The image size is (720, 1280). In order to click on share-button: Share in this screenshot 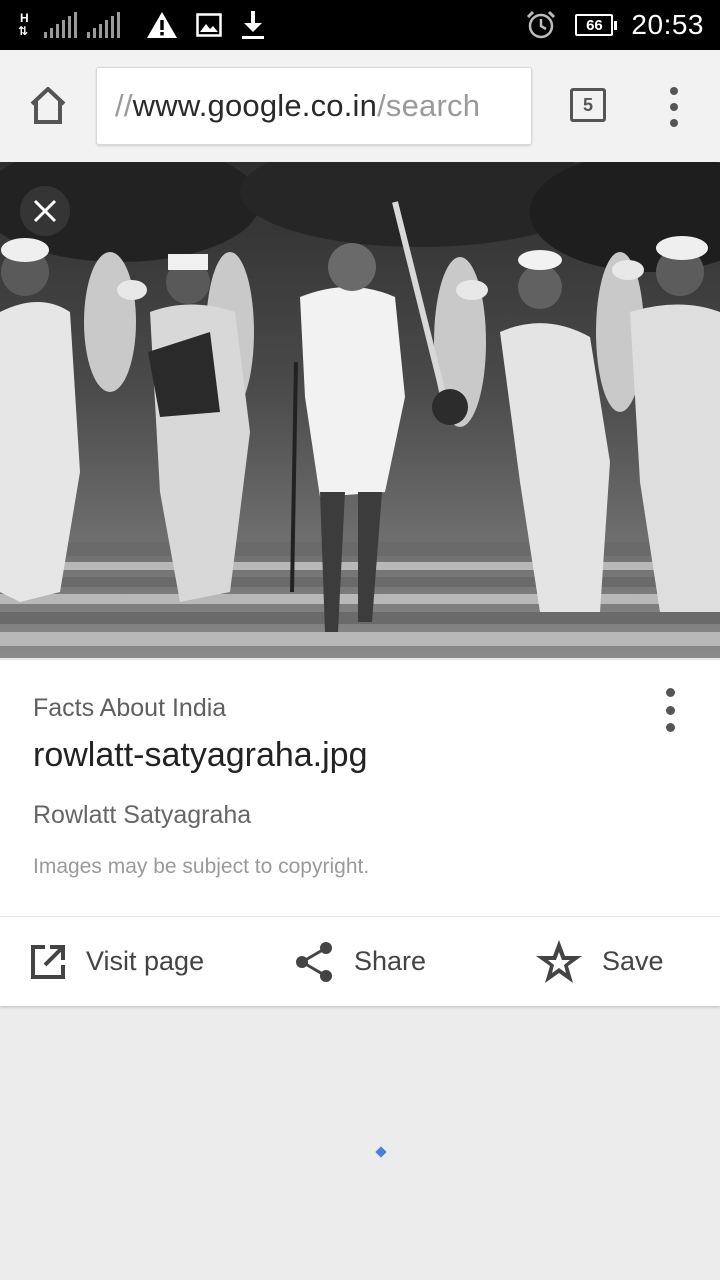, I will do `click(359, 961)`.